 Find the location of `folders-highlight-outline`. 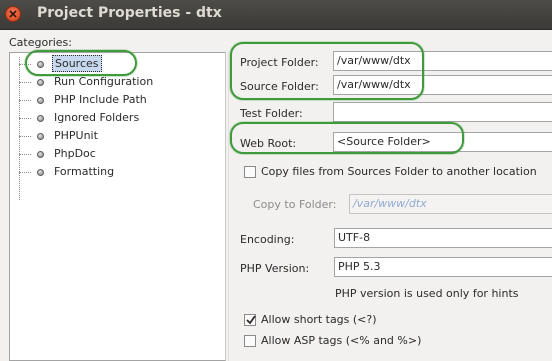

folders-highlight-outline is located at coordinates (327, 71).